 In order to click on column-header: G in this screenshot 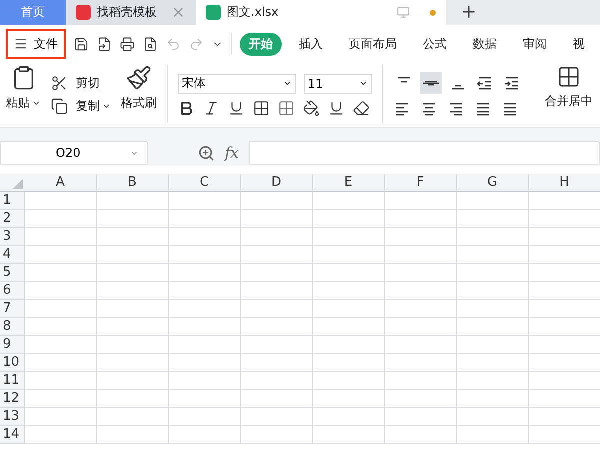, I will do `click(493, 183)`.